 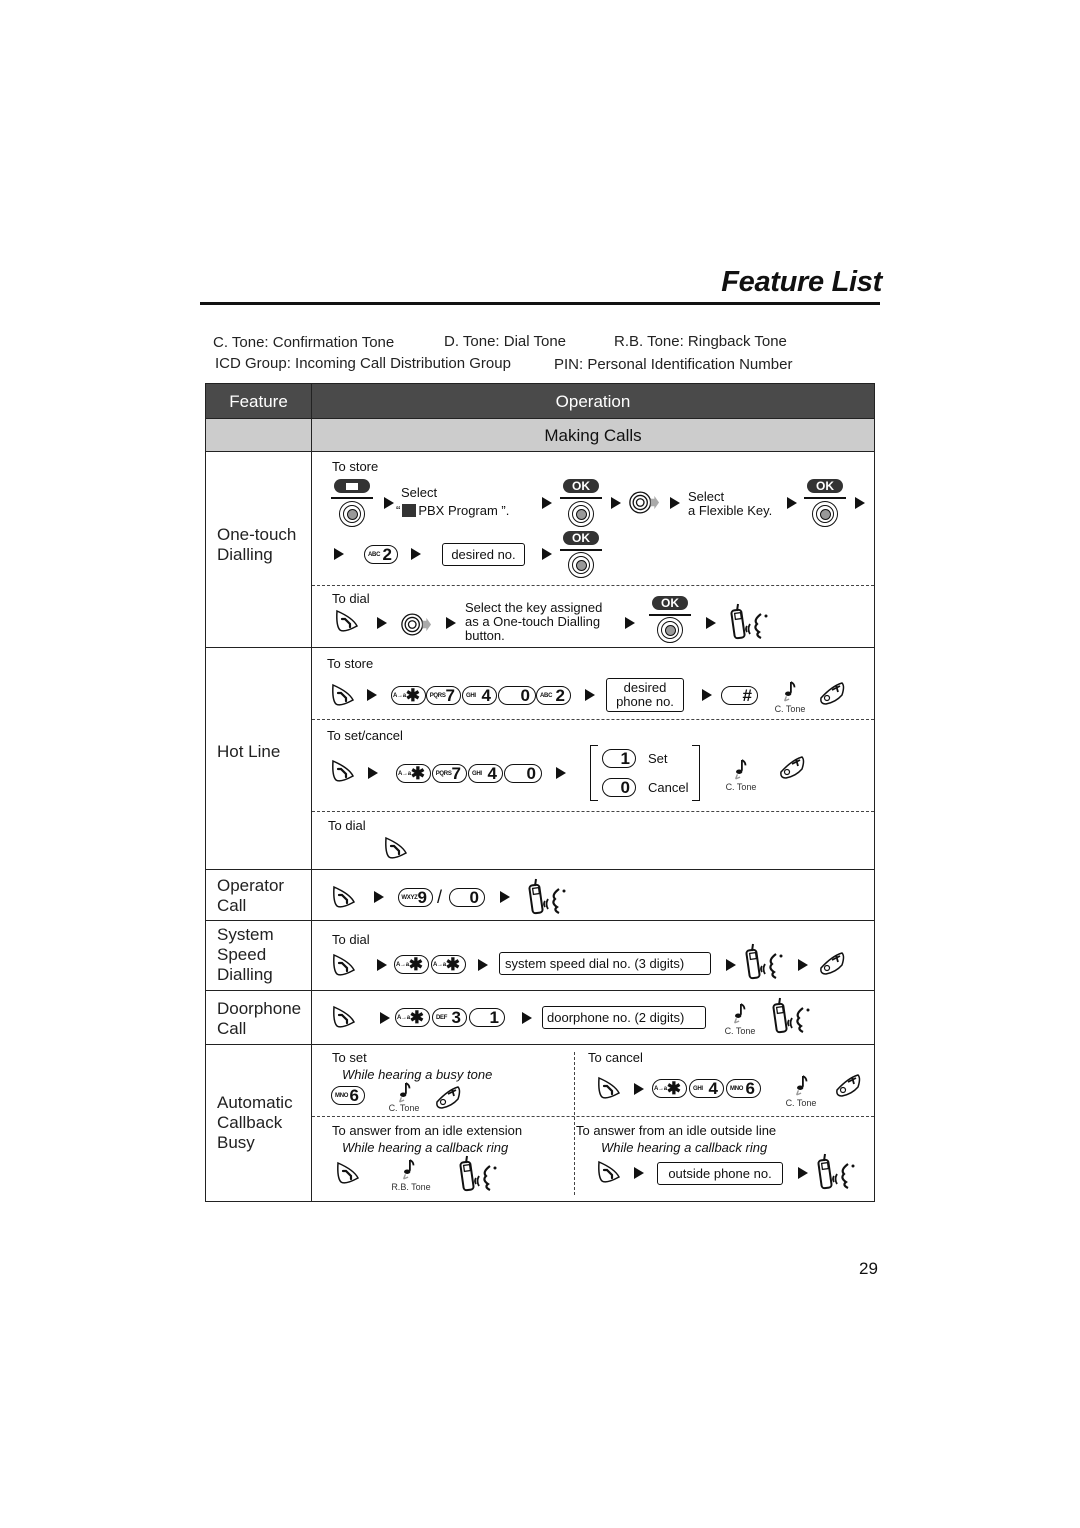 What do you see at coordinates (387, 554) in the screenshot?
I see `key-digit: 2` at bounding box center [387, 554].